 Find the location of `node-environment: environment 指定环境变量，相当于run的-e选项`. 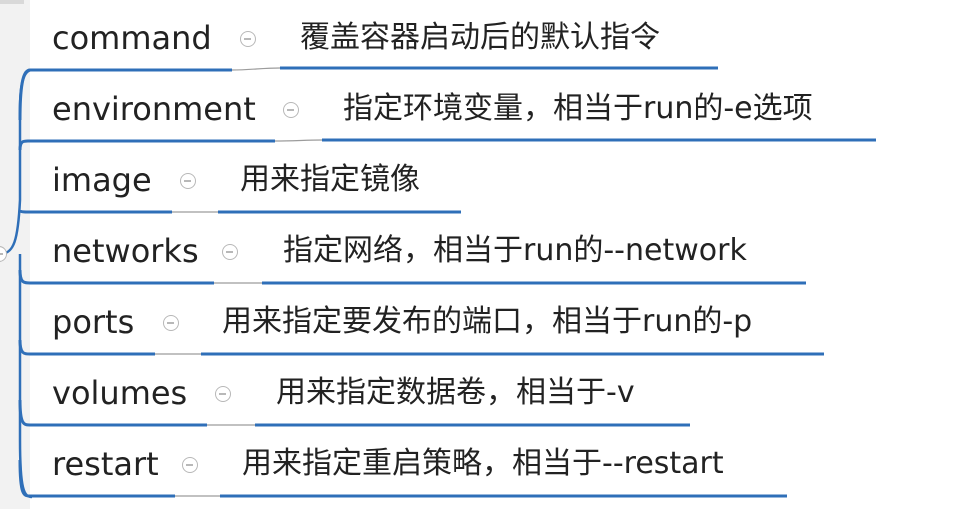

node-environment: environment 指定环境变量，相当于run的-e选项 is located at coordinates (488, 109).